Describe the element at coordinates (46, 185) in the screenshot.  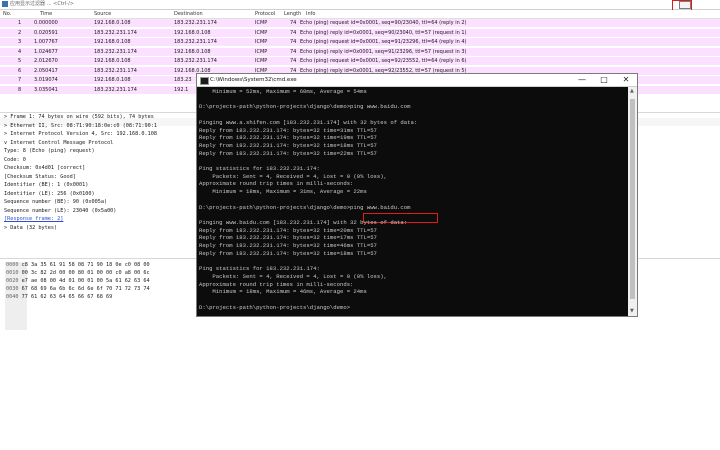
I see `detail-line: Identifier (BE): 1 (0x0001)` at that location.